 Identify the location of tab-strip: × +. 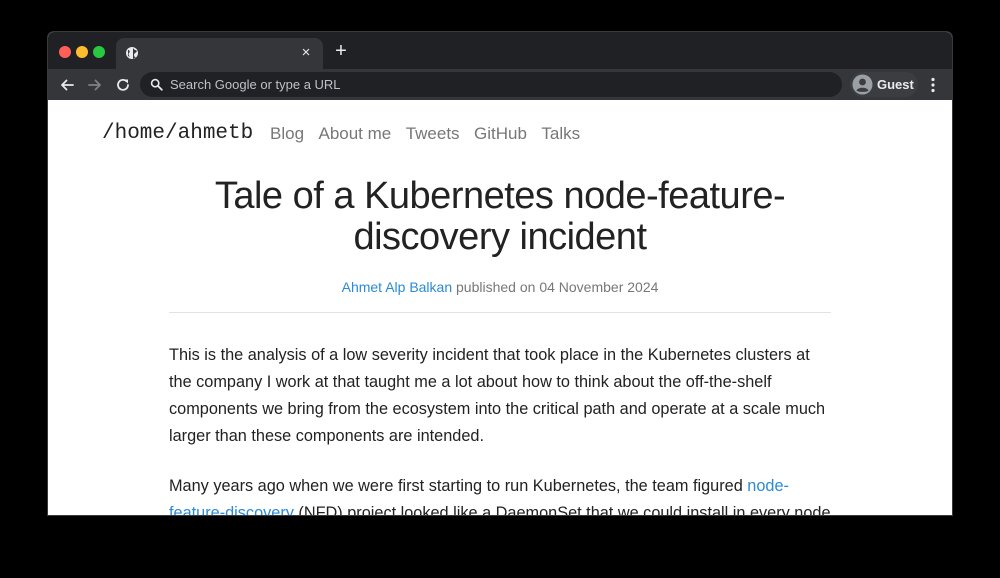
(500, 50).